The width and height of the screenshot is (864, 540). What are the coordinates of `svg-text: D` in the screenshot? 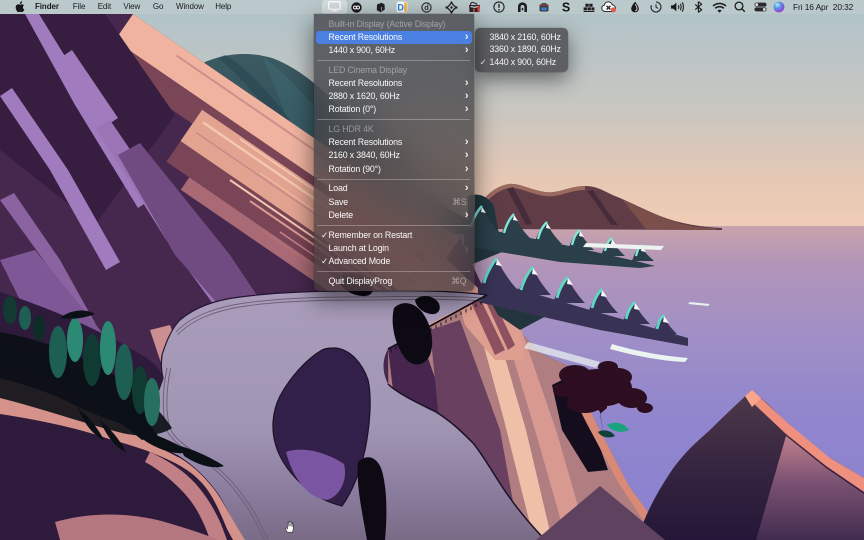 It's located at (400, 7).